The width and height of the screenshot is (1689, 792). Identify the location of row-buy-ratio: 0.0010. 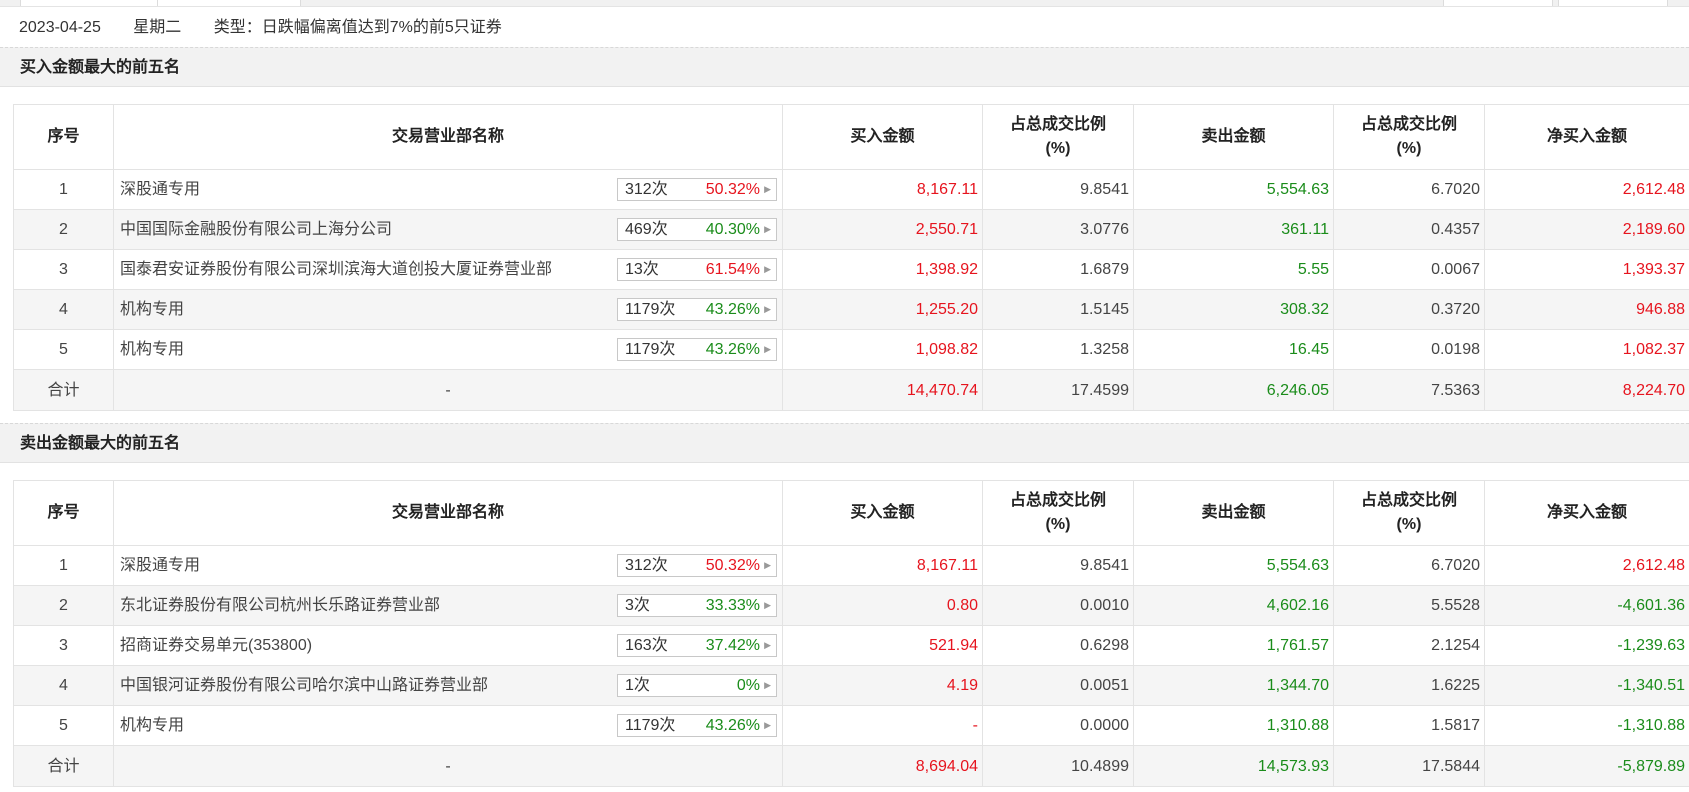
(1058, 605).